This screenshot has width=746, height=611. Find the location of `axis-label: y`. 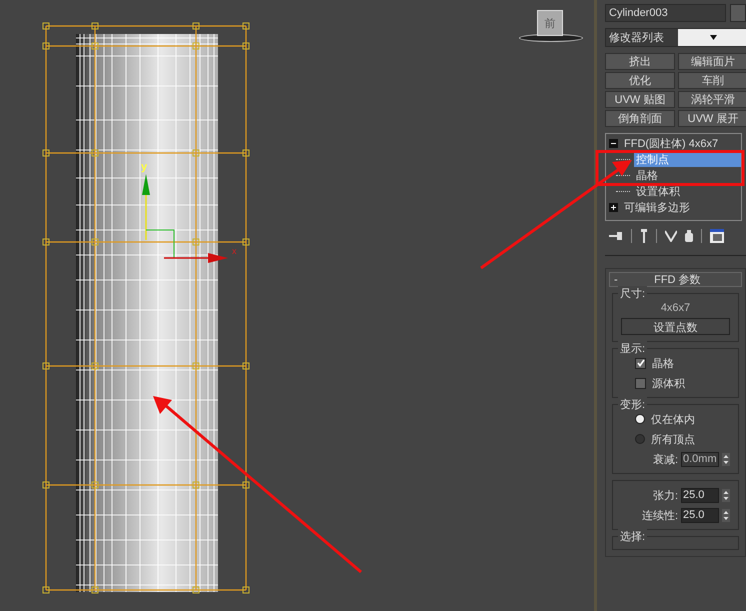

axis-label: y is located at coordinates (144, 167).